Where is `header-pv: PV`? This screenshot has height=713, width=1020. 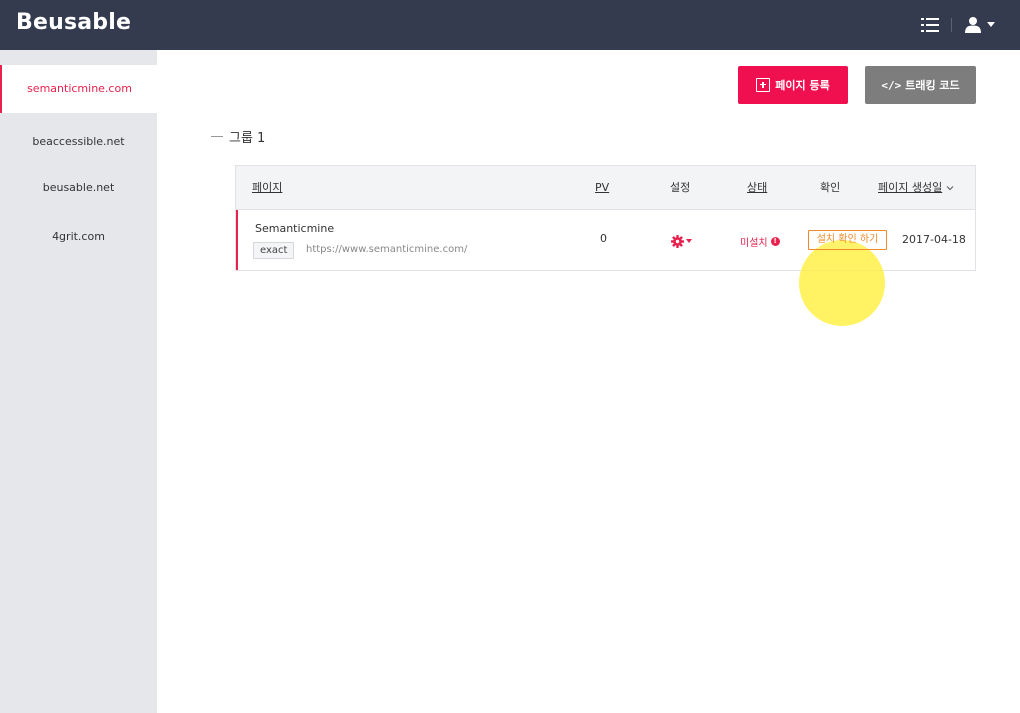
header-pv: PV is located at coordinates (602, 188).